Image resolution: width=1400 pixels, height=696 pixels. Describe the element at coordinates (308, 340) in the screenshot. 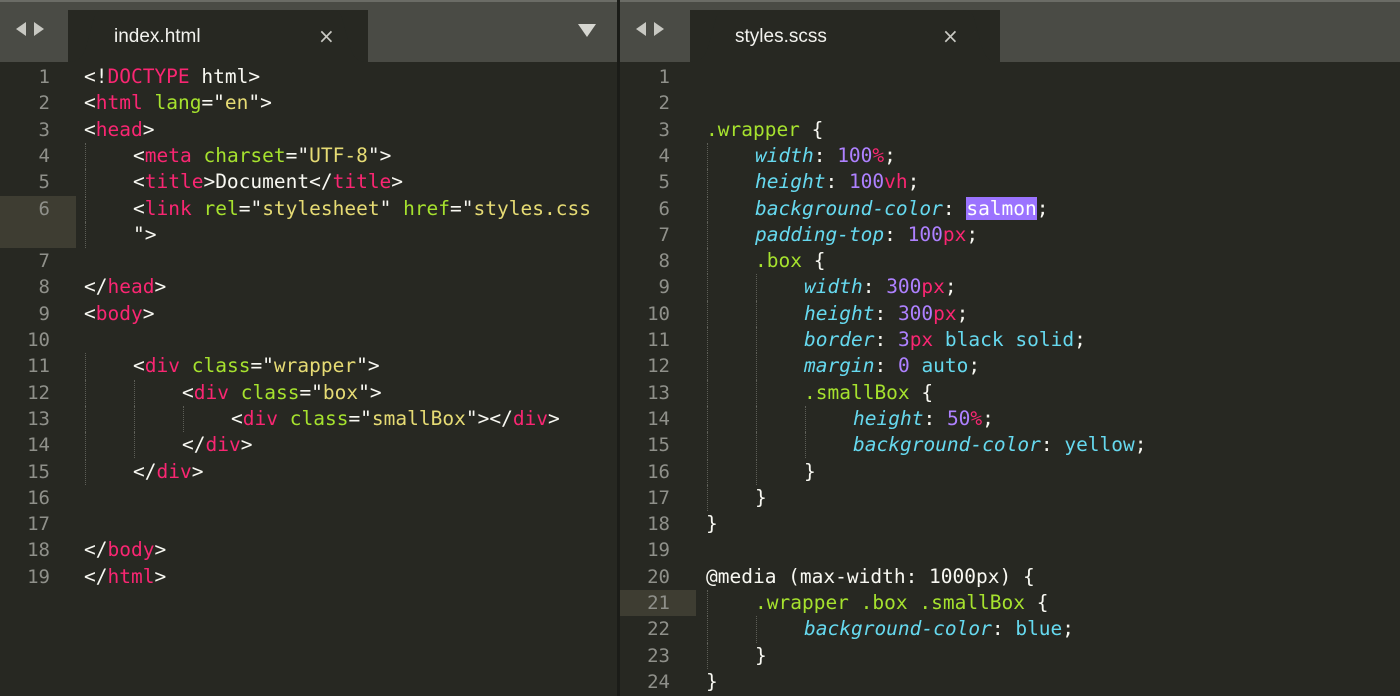

I see `code-line: 10` at that location.